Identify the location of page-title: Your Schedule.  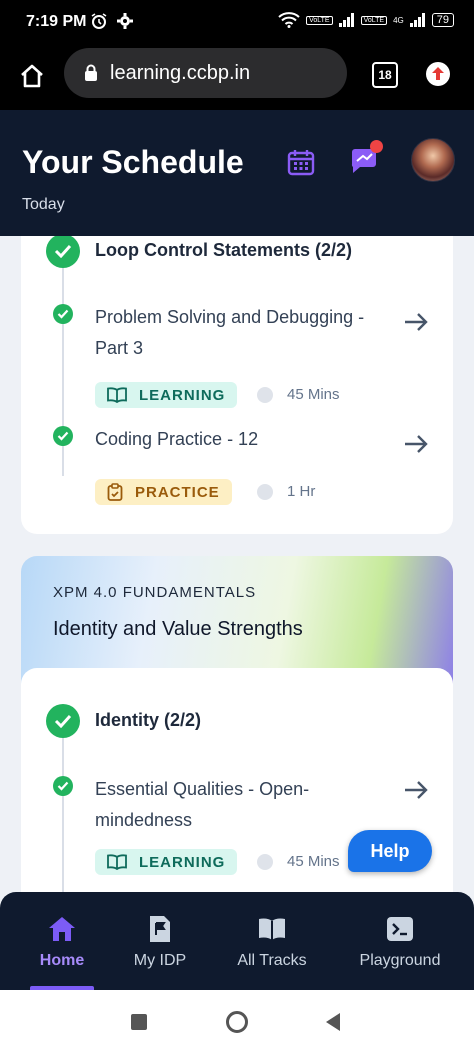
(133, 162).